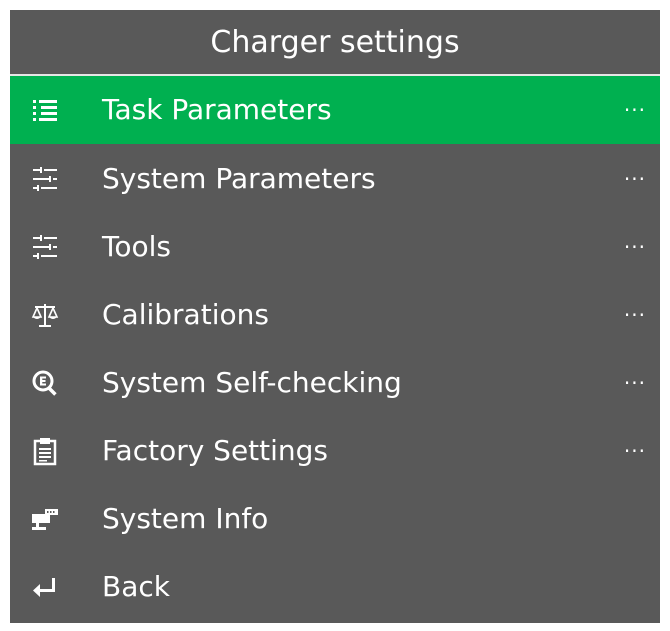  What do you see at coordinates (45, 451) in the screenshot?
I see `clipboard-icon` at bounding box center [45, 451].